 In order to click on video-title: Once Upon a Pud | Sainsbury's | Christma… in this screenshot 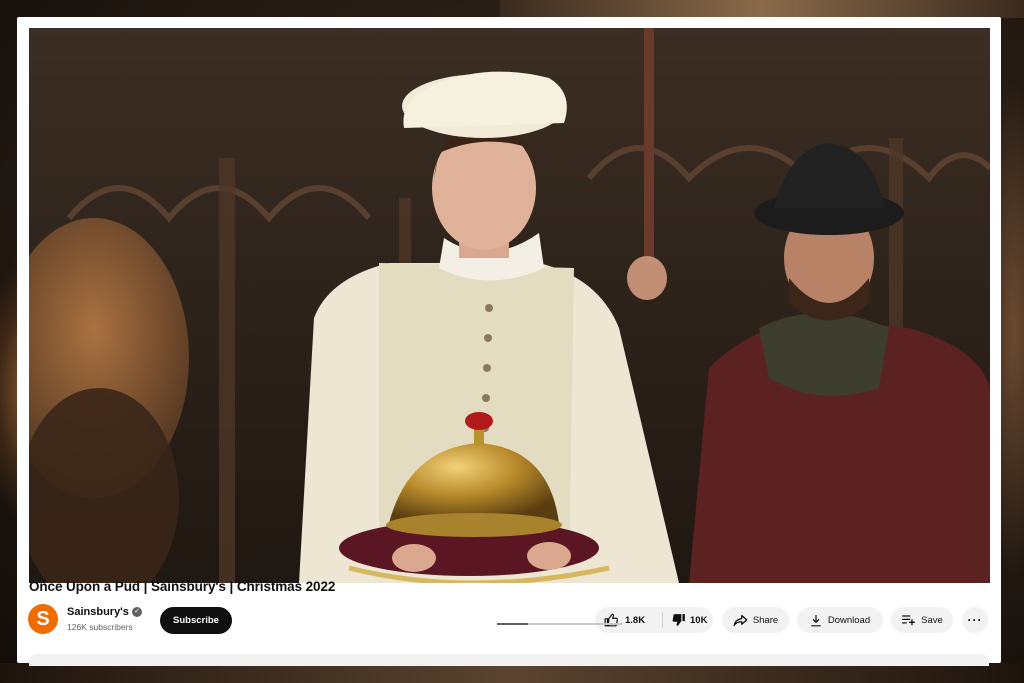, I will do `click(182, 586)`.